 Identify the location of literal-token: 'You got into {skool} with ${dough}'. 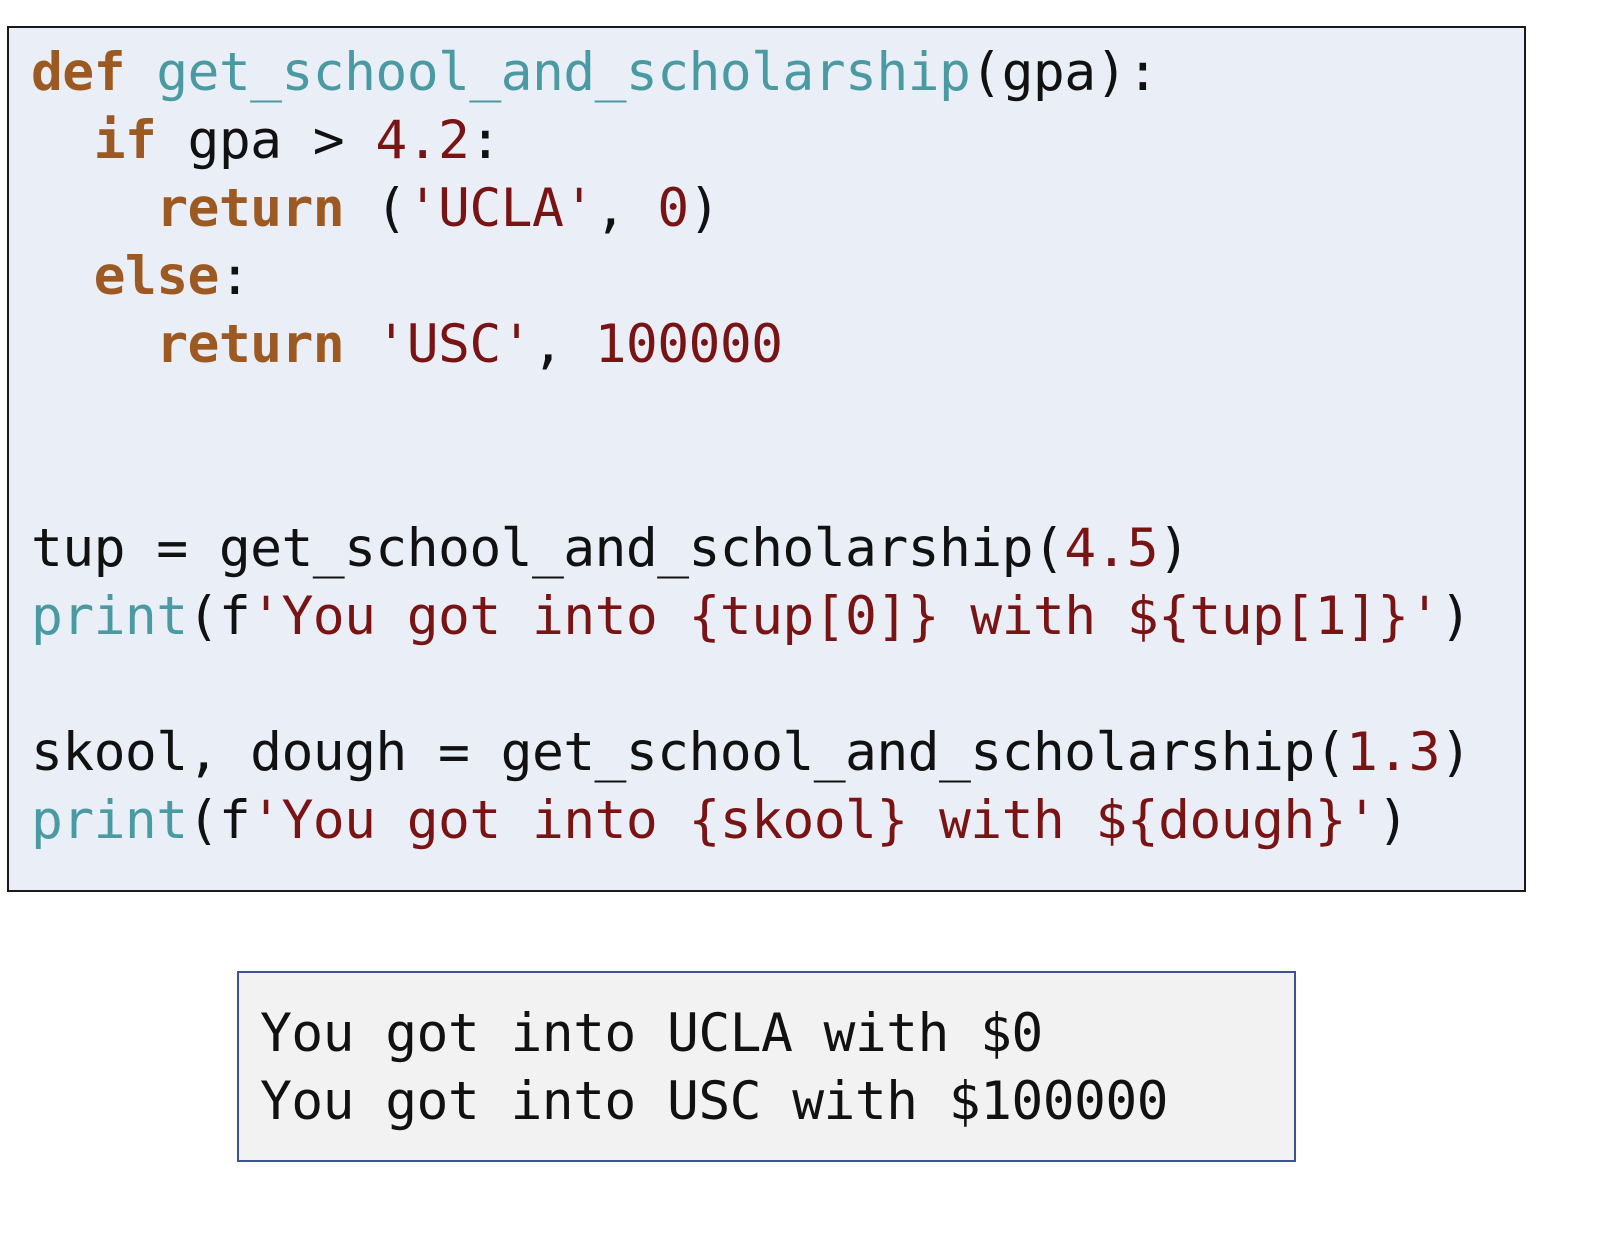
(814, 820).